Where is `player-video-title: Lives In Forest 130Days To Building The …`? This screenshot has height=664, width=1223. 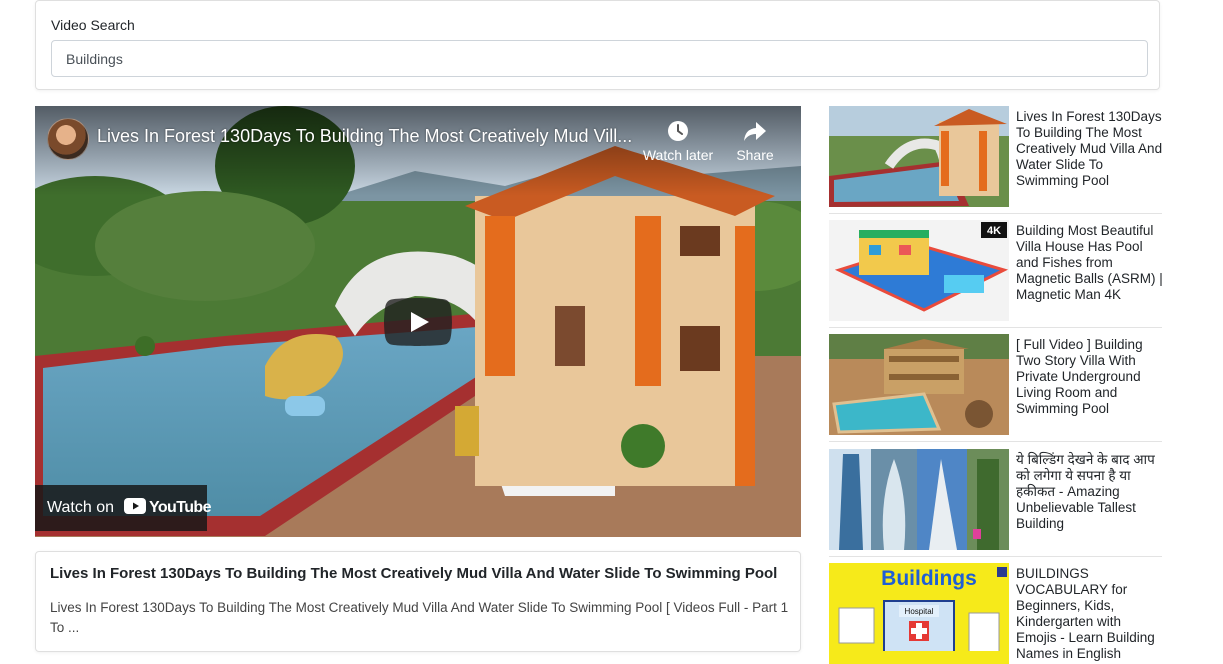
player-video-title: Lives In Forest 130Days To Building The … is located at coordinates (367, 136).